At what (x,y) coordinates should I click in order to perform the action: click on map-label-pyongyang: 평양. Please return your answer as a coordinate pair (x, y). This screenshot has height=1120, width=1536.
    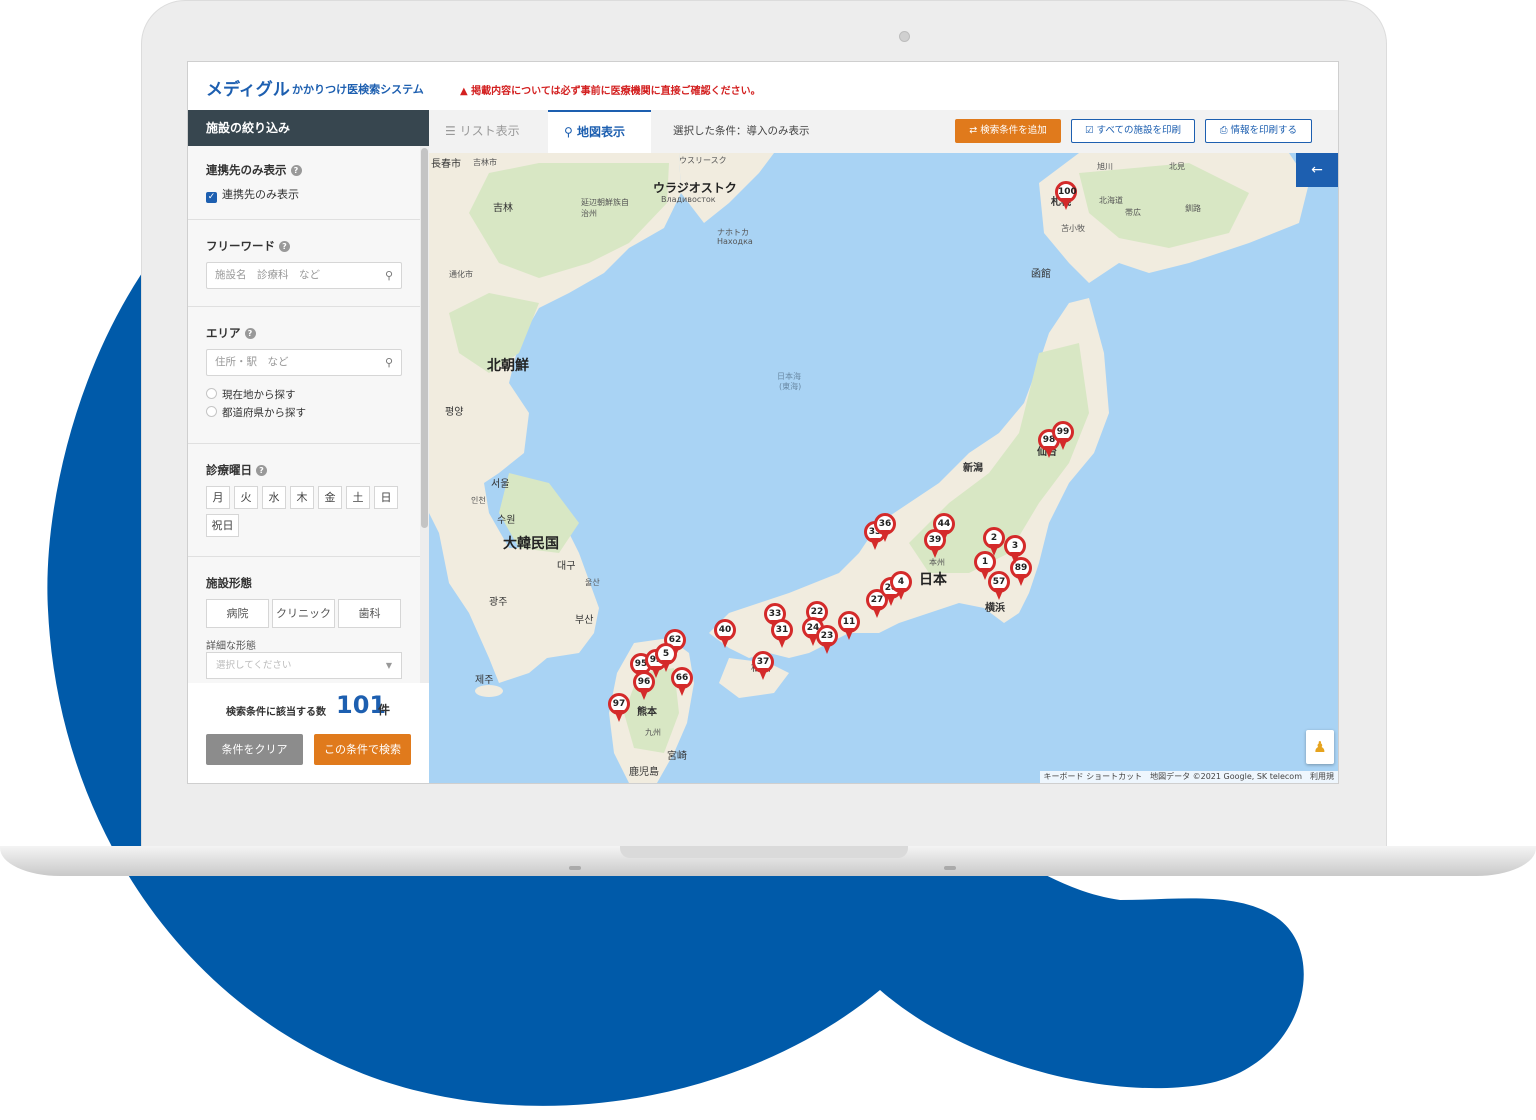
    Looking at the image, I should click on (454, 412).